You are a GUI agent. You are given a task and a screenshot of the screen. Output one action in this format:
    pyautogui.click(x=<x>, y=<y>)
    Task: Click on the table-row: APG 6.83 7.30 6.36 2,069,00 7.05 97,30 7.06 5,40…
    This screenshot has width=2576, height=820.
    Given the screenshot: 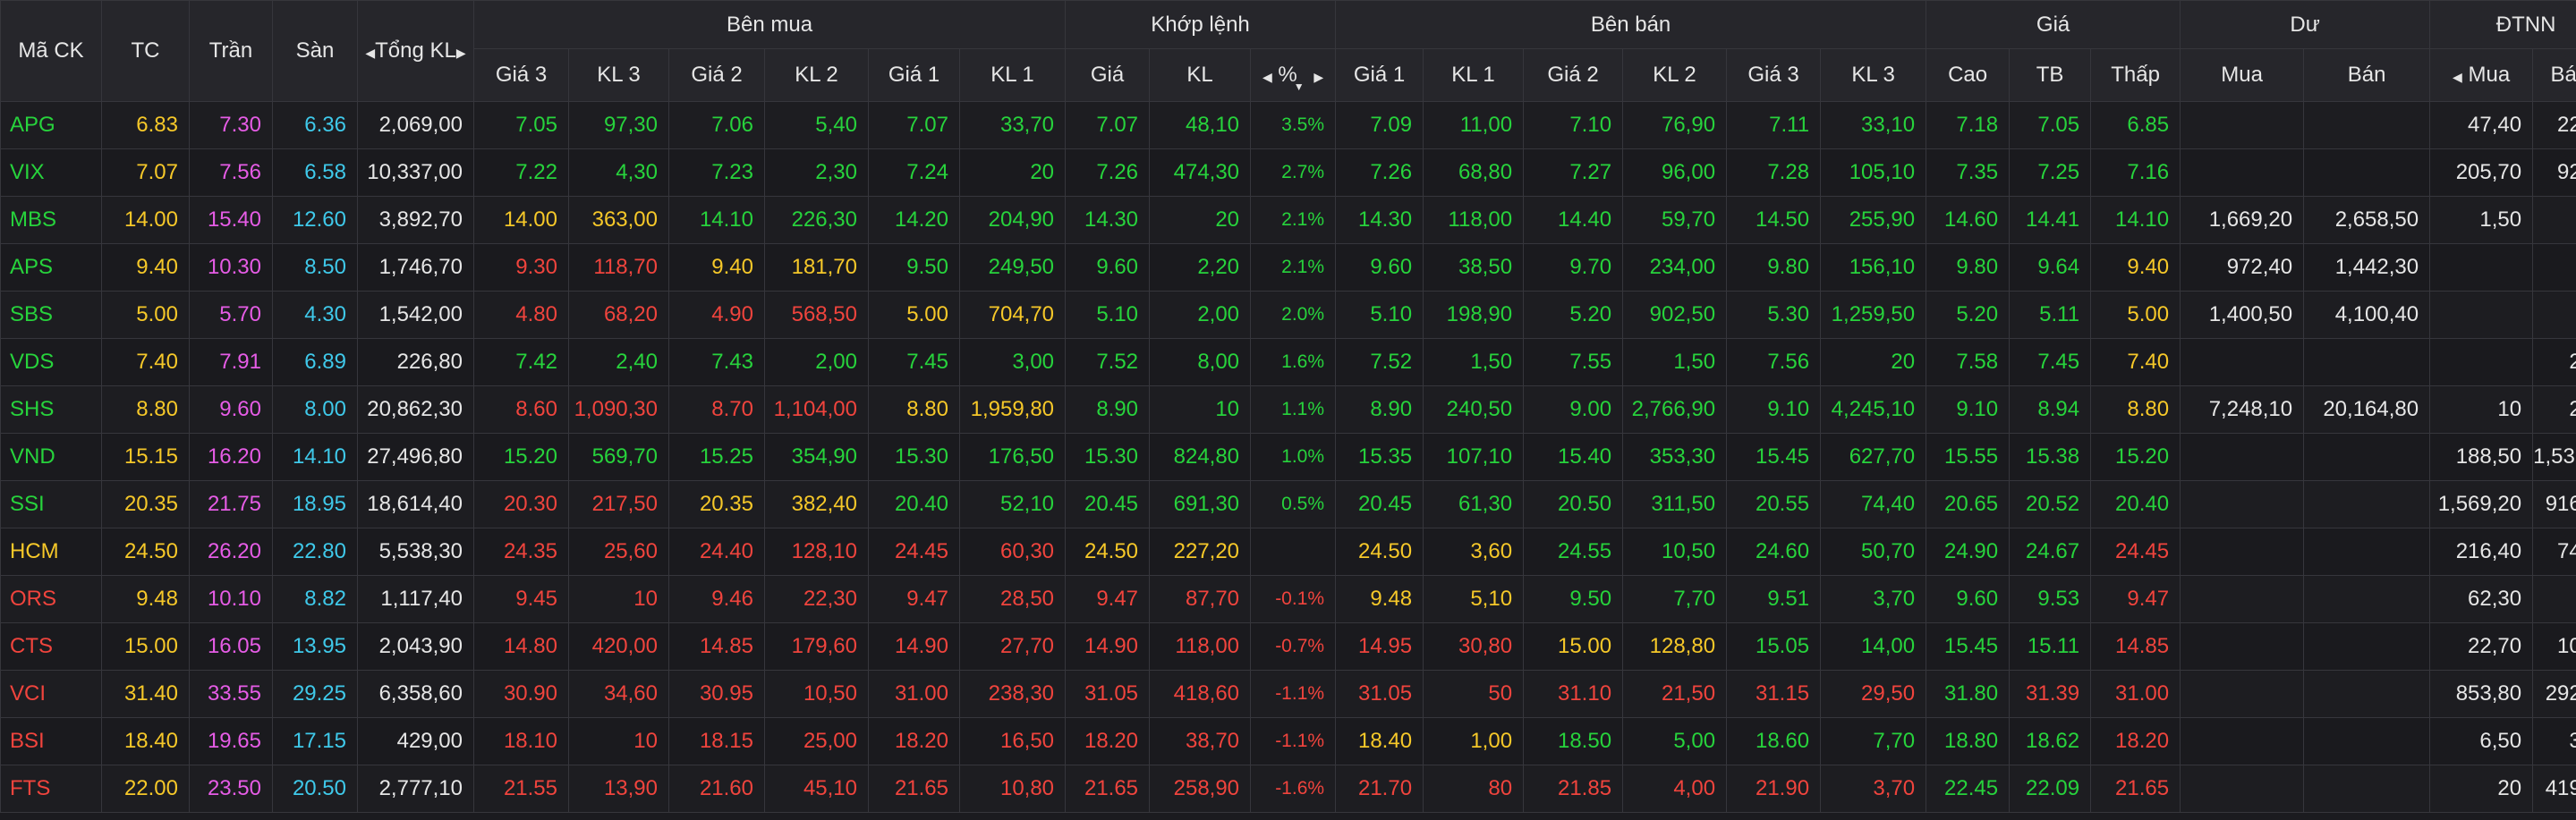 What is the action you would take?
    pyautogui.click(x=1288, y=125)
    